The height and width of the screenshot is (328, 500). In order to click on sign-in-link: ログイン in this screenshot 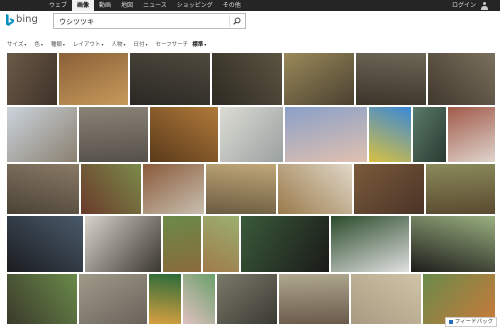, I will do `click(464, 5)`.